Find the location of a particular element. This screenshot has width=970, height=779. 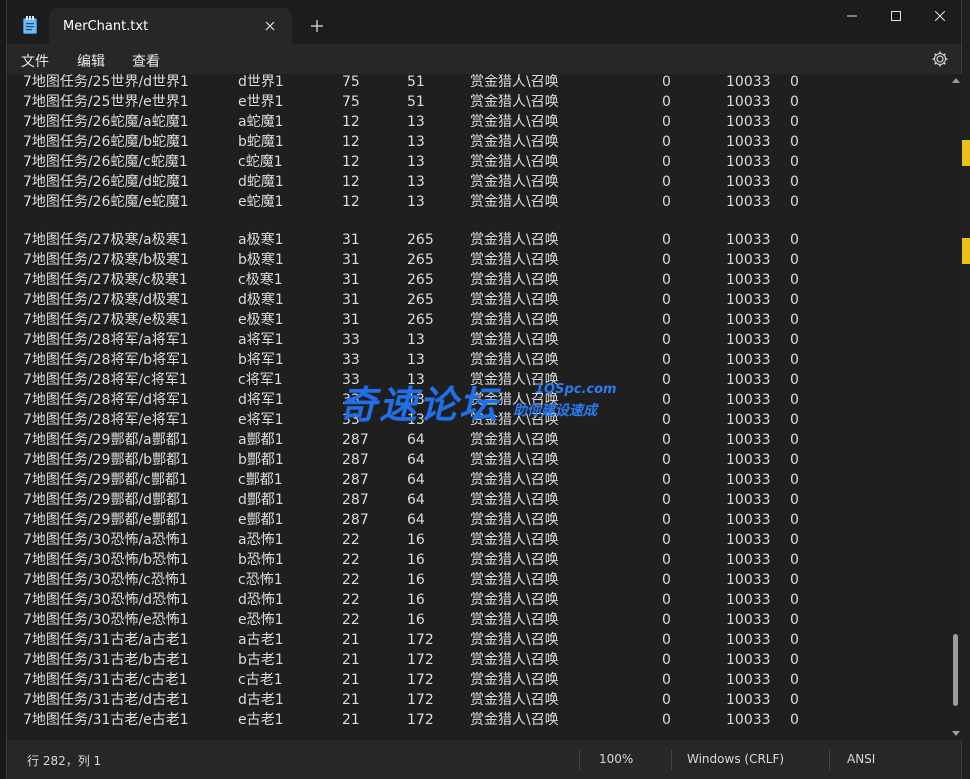

line-field: d古老1 is located at coordinates (261, 700).